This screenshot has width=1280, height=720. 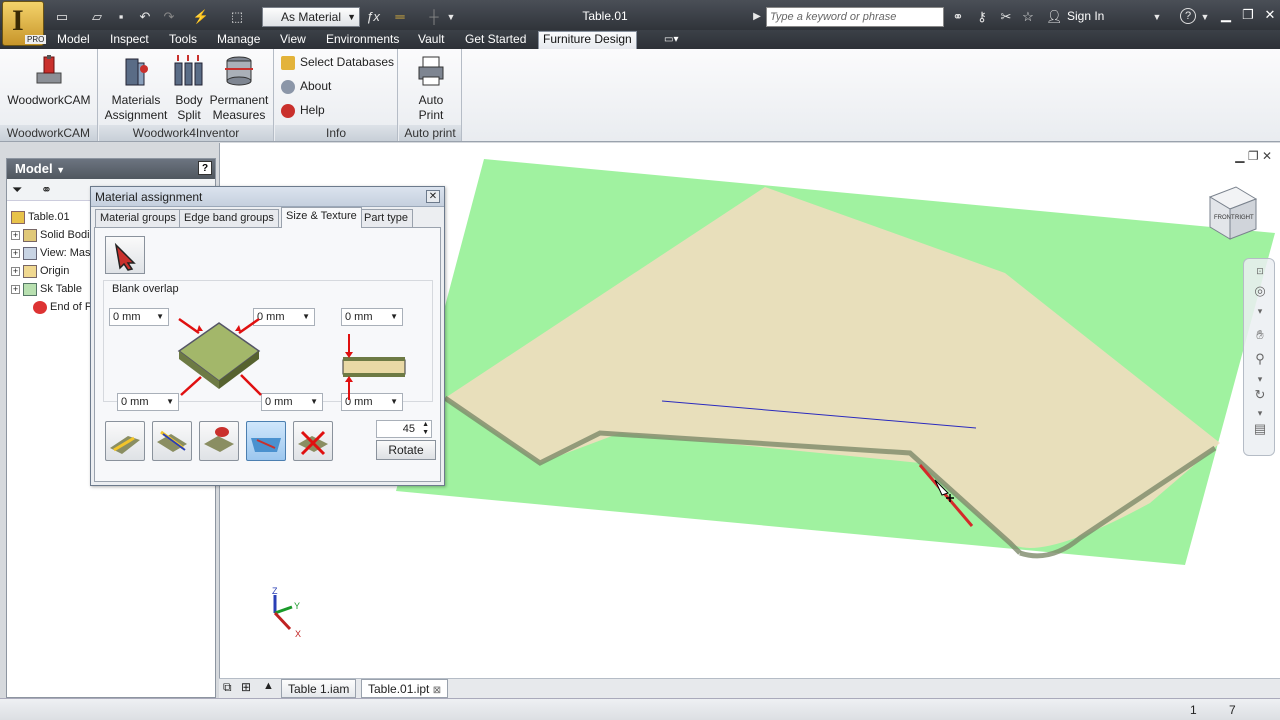 I want to click on tile-icon: ⊞, so click(x=246, y=687).